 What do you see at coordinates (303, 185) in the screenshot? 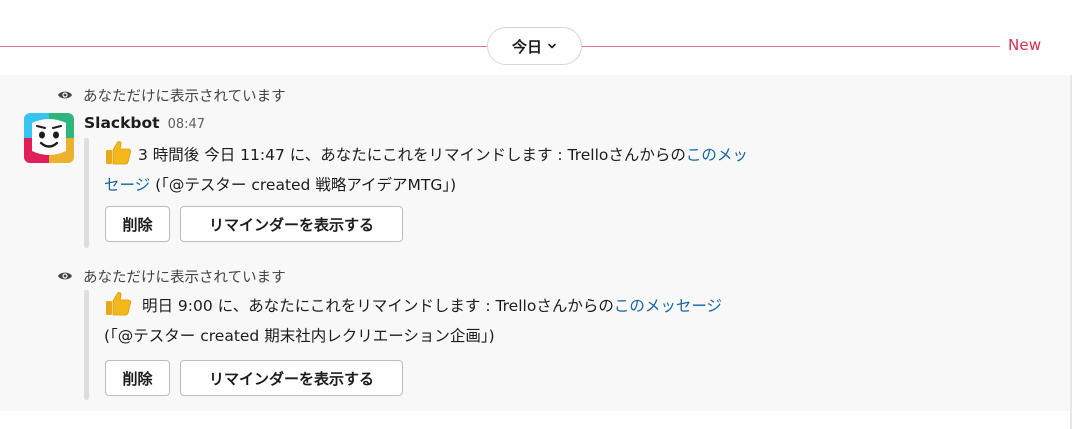
I see `reminder-title: (「@テスター created 戦略アイデアMTG」)` at bounding box center [303, 185].